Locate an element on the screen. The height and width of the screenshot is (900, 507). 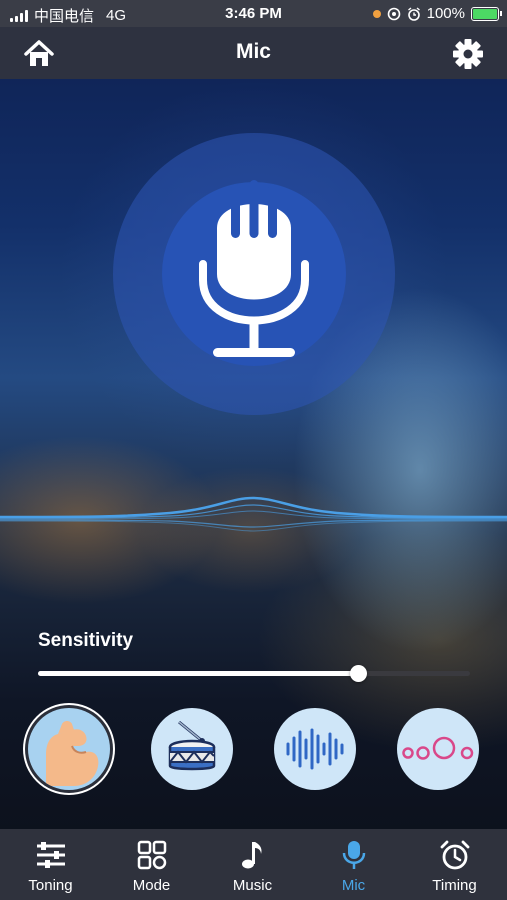
sound-wave-visual is located at coordinates (253, 514).